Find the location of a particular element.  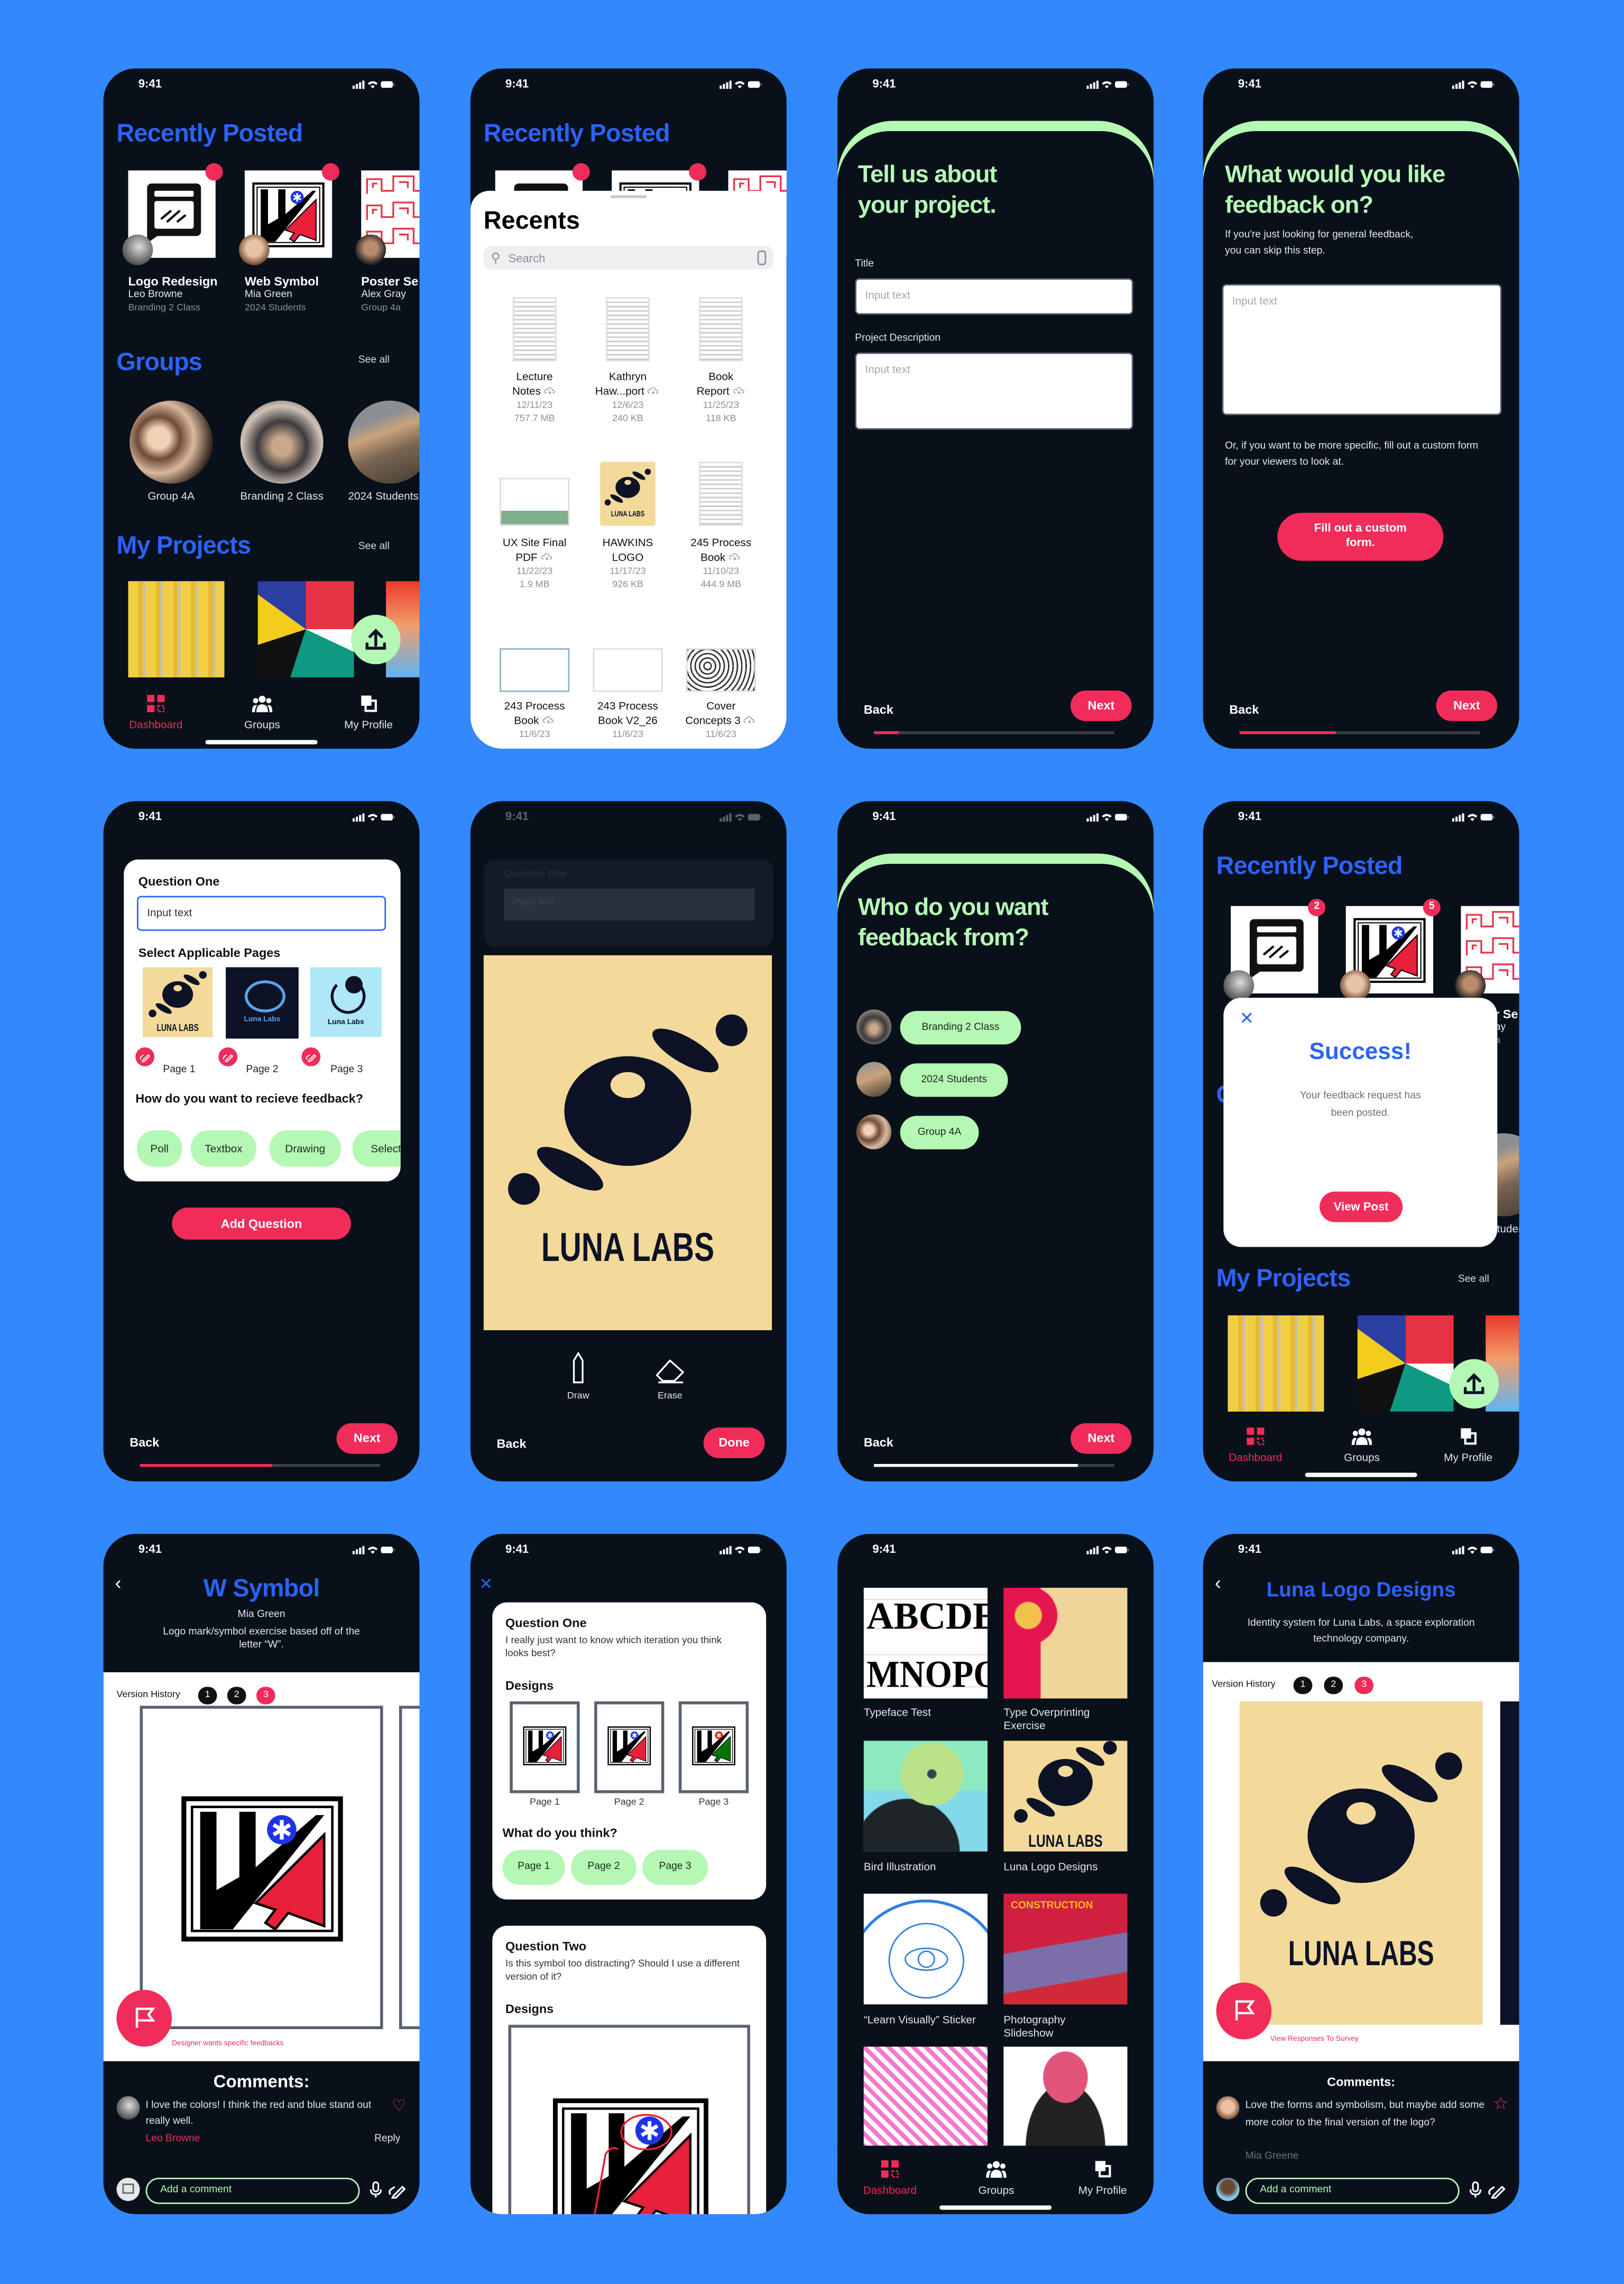

next-version-preview is located at coordinates (1509, 1863).